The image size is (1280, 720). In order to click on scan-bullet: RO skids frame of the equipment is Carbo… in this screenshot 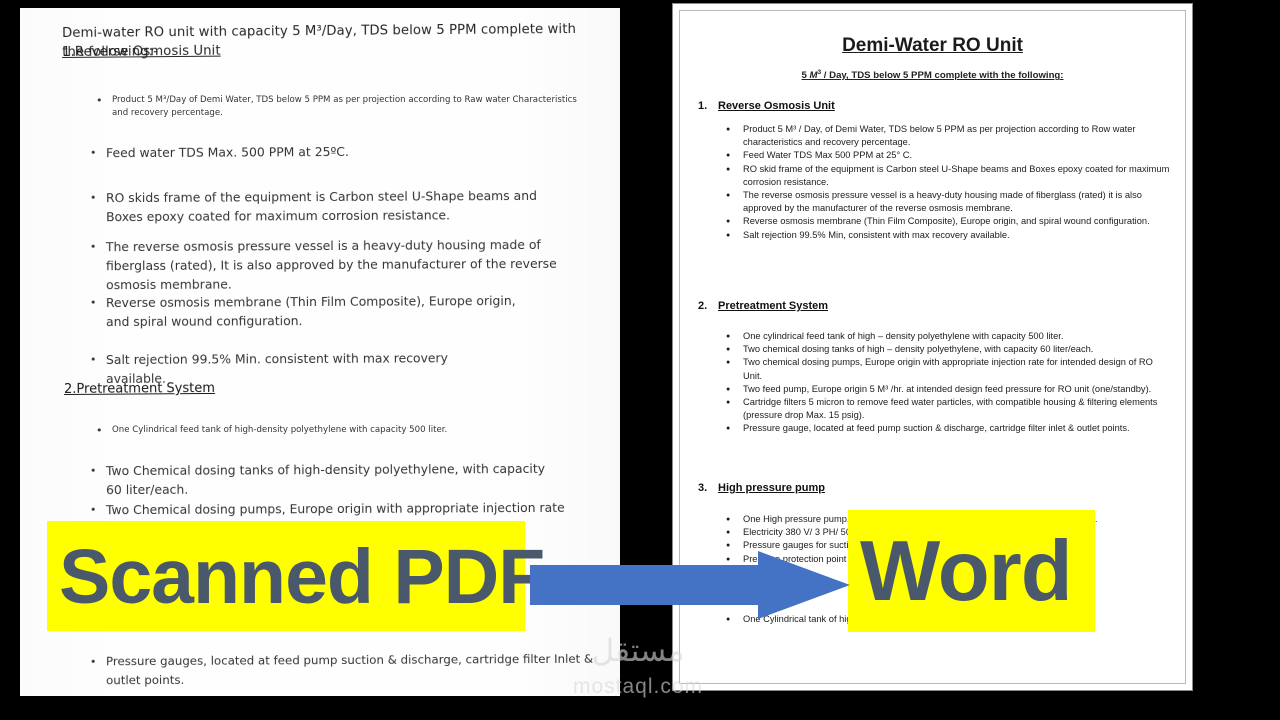, I will do `click(333, 206)`.